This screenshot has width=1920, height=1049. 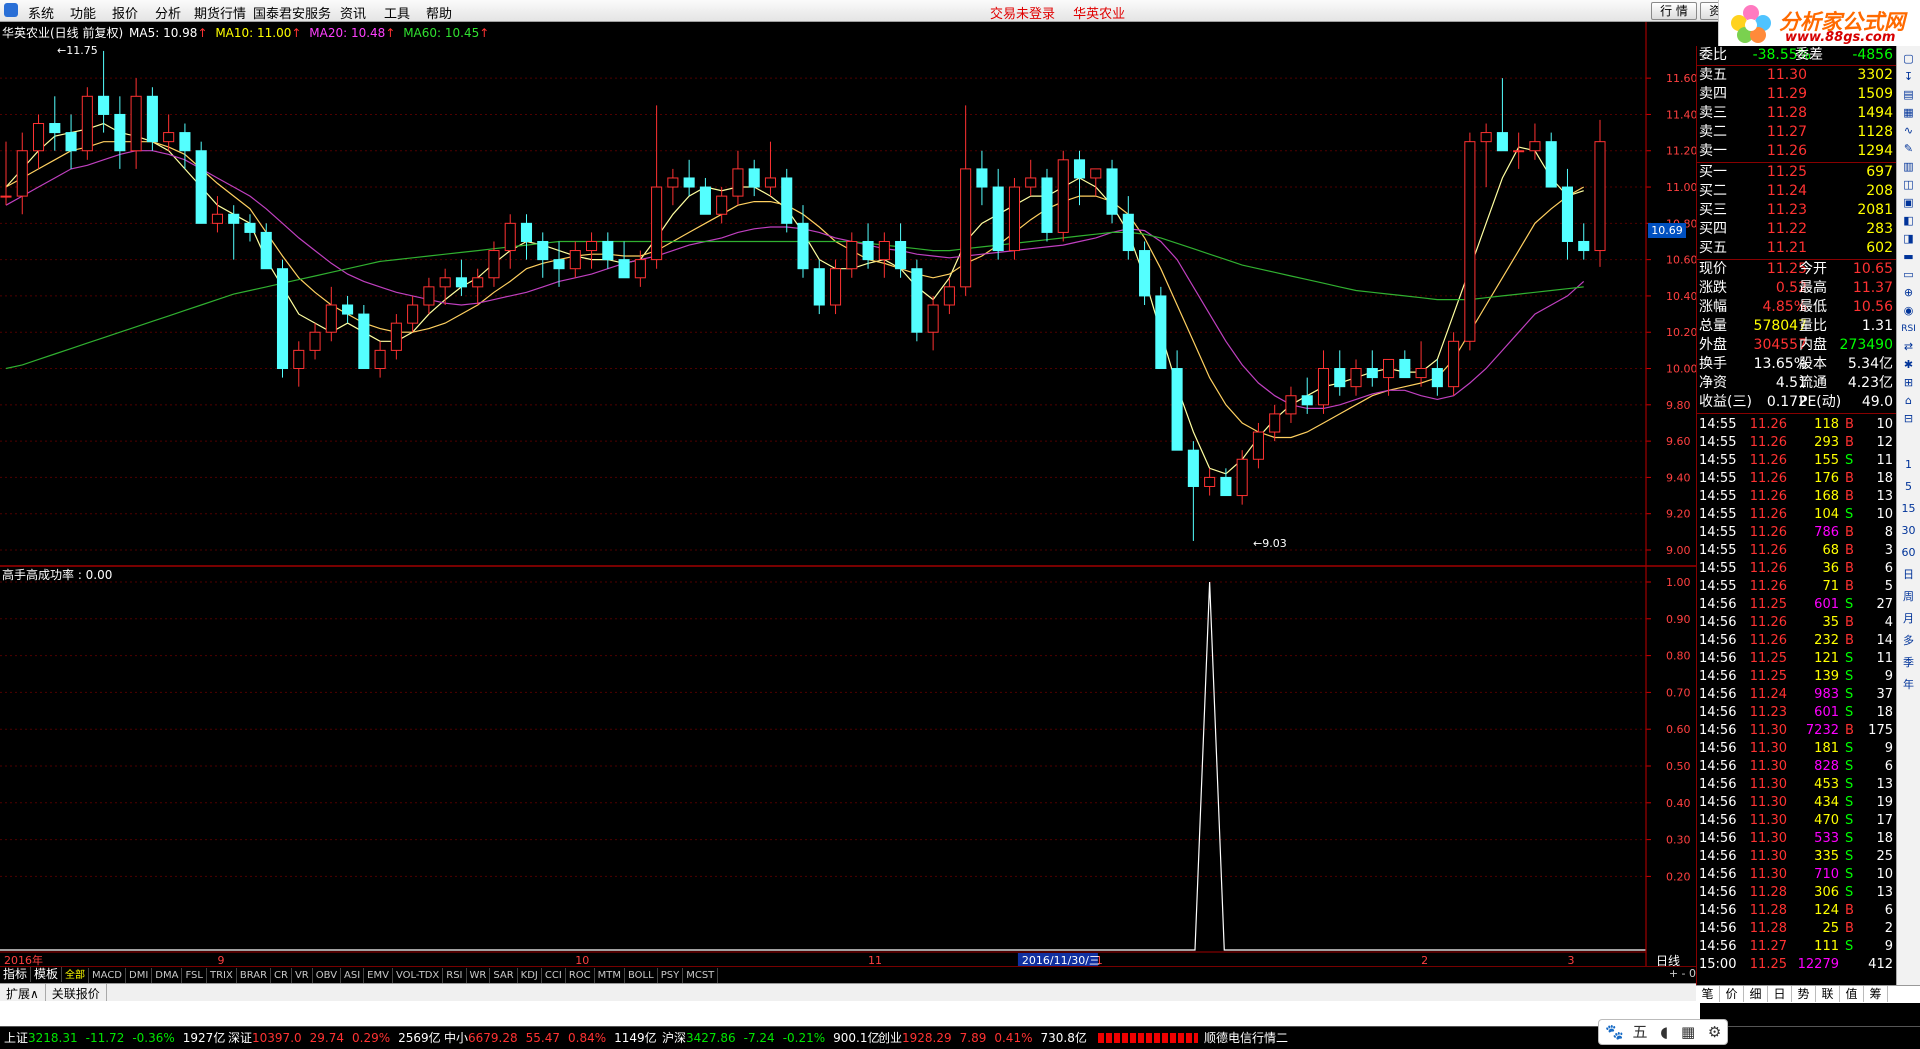 What do you see at coordinates (1797, 94) in the screenshot?
I see `ask-row: 卖四 11.29 1509` at bounding box center [1797, 94].